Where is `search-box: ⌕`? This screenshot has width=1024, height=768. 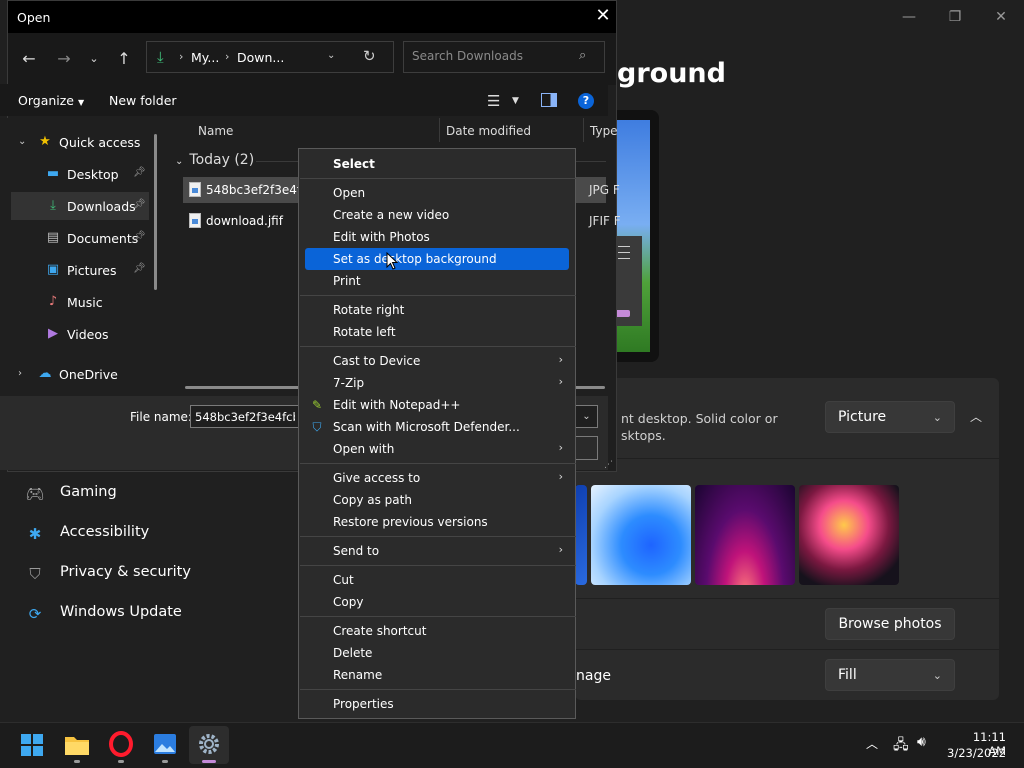
search-box: ⌕ is located at coordinates (504, 57).